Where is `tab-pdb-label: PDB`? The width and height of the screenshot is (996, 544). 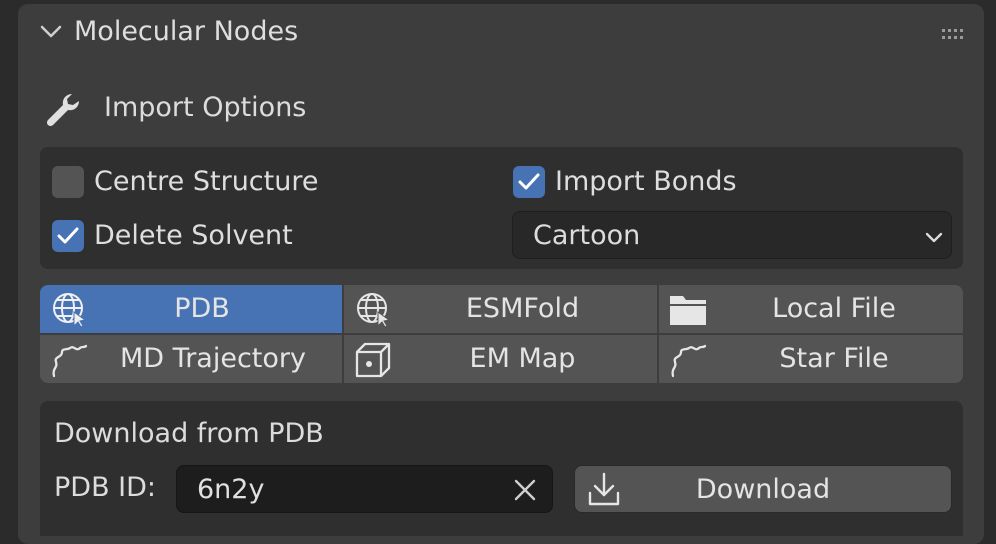
tab-pdb-label: PDB is located at coordinates (202, 308).